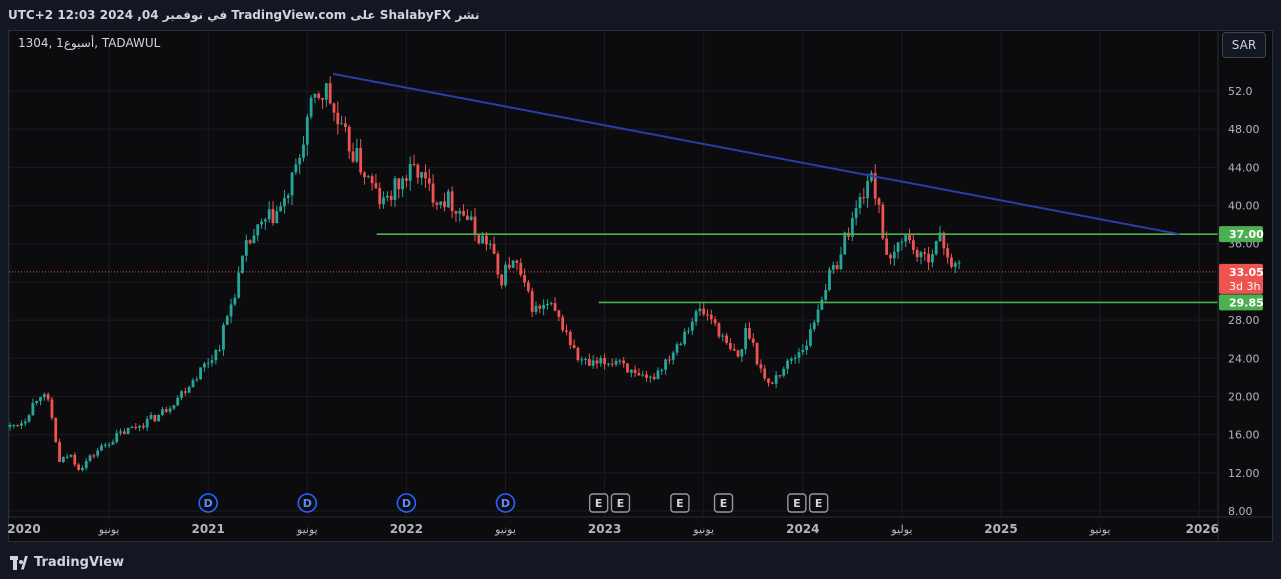 The image size is (1281, 579). What do you see at coordinates (1244, 473) in the screenshot?
I see `y-tick-label: 12.00` at bounding box center [1244, 473].